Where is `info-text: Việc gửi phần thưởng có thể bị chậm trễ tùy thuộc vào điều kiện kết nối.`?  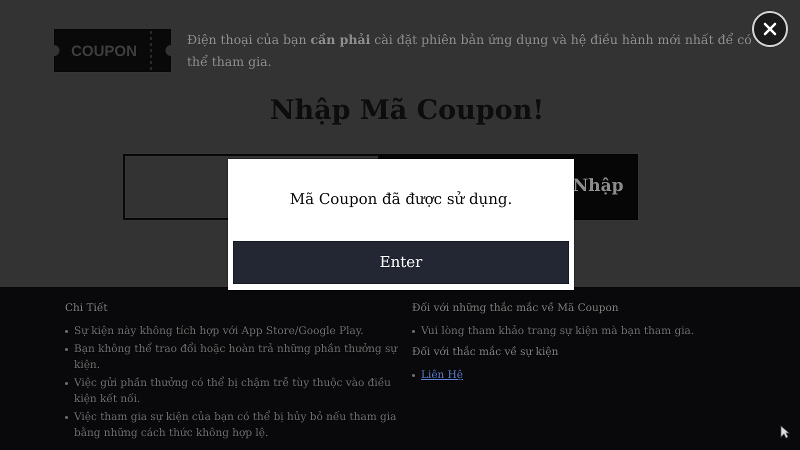
info-text: Việc gửi phần thưởng có thể bị chậm trễ tùy thuộc vào điều kiện kết nối. is located at coordinates (233, 391).